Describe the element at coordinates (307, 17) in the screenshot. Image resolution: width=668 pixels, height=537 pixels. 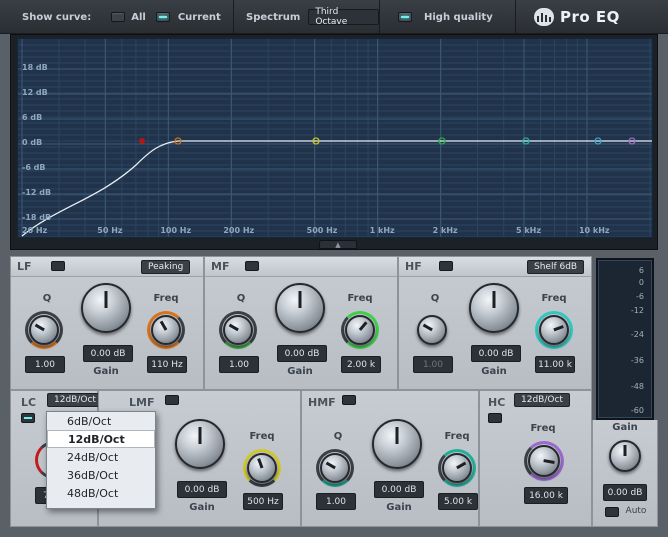
I see `spectrum-section: Spectrum Third Octave` at that location.